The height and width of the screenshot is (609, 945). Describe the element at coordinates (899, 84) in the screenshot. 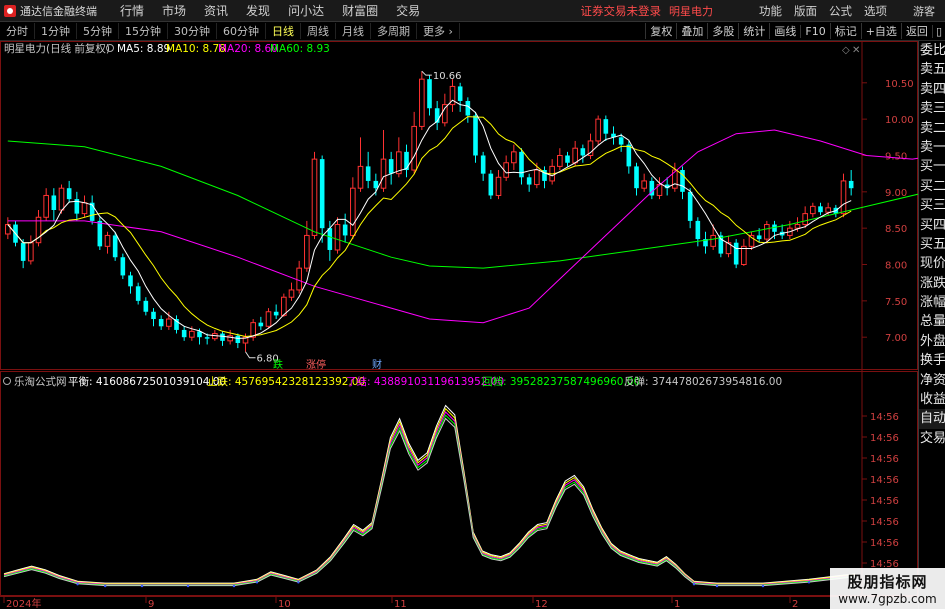

I see `price-y-tick-label: 10.50` at that location.